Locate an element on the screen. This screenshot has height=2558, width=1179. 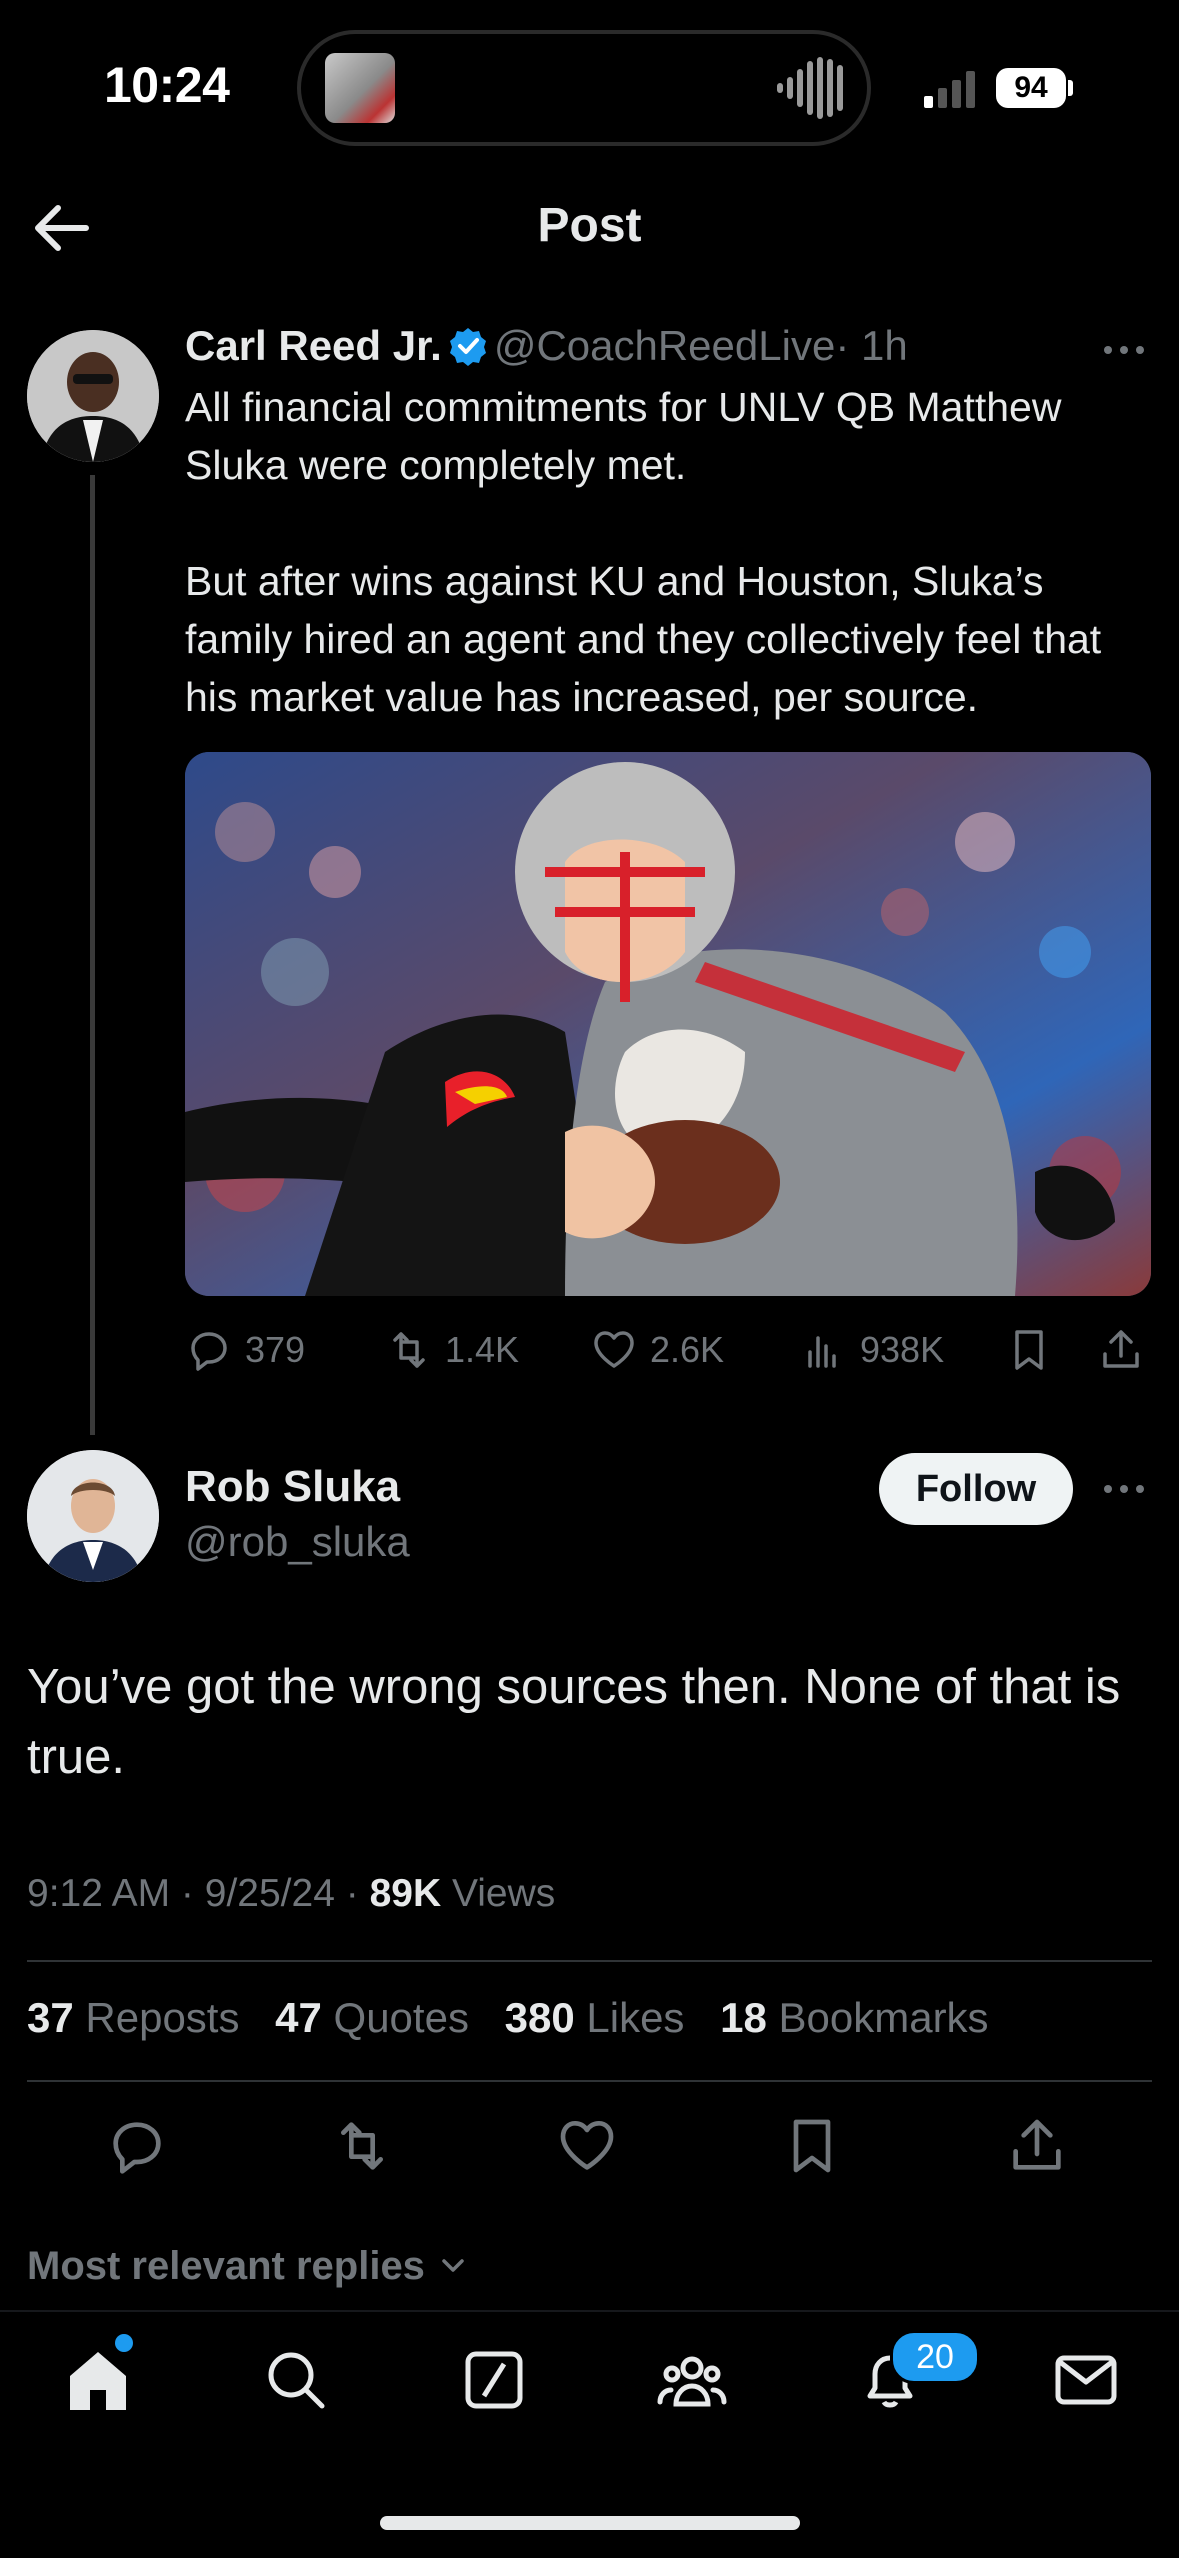
battery-tip is located at coordinates (1070, 88).